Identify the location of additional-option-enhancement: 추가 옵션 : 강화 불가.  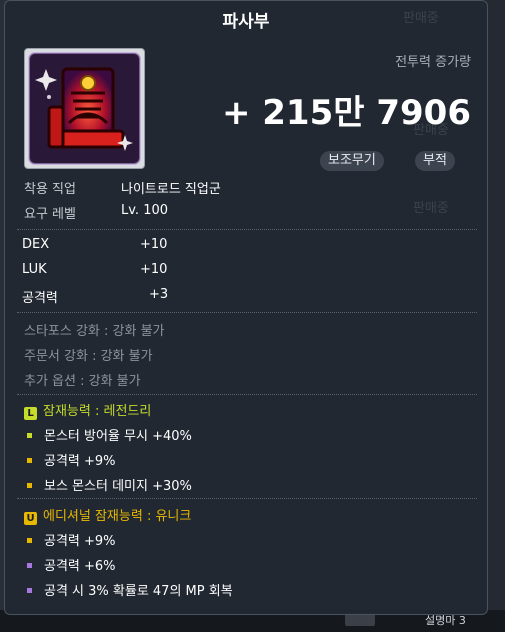
(82, 381).